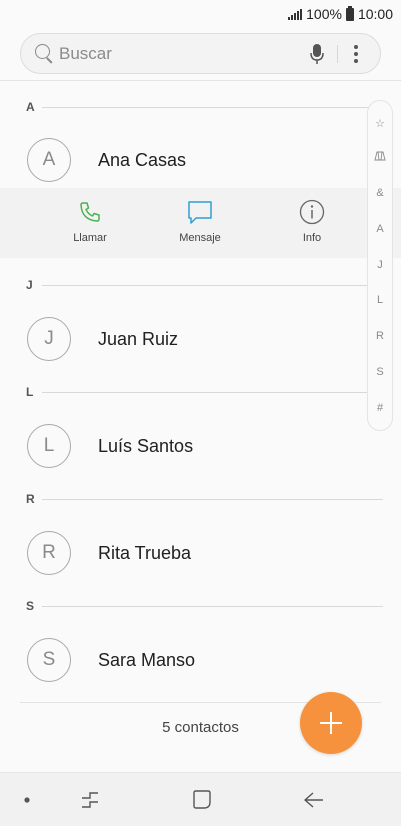 The image size is (401, 826). I want to click on section-header-r: R, so click(204, 499).